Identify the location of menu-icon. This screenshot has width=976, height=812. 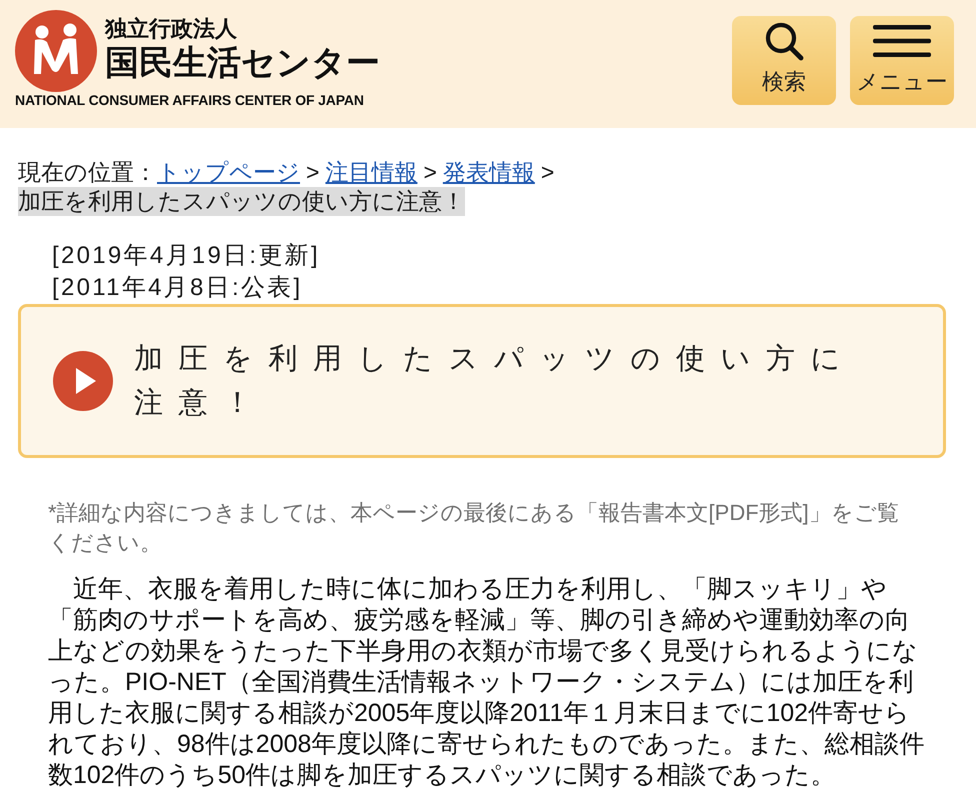
(902, 41).